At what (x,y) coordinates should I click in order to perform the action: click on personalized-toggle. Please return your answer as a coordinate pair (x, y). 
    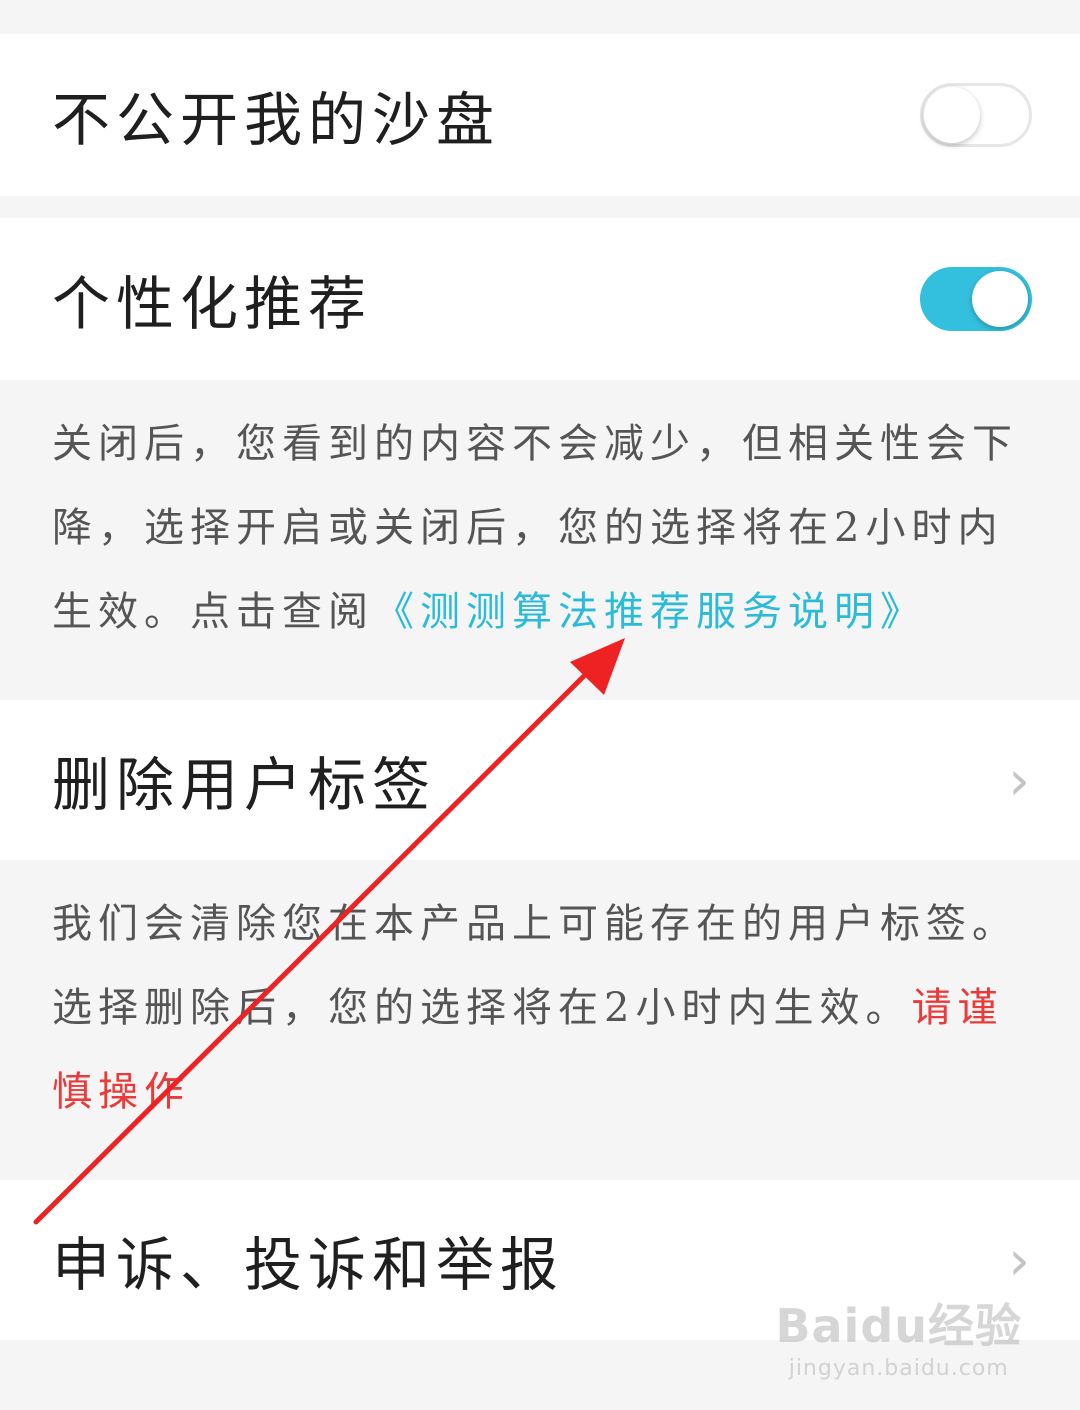
    Looking at the image, I should click on (976, 299).